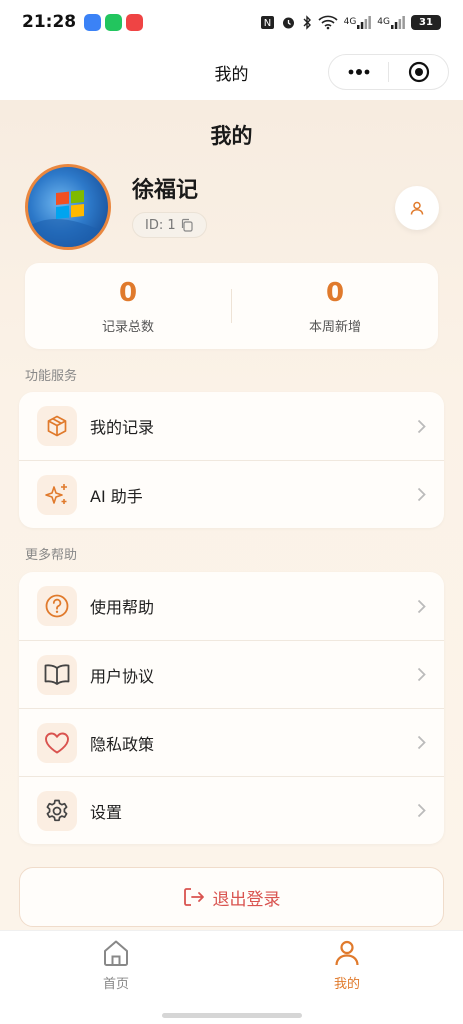 The image size is (463, 1024). What do you see at coordinates (231, 22) in the screenshot?
I see `status-bar: 21:28 N 4G 4G 31` at bounding box center [231, 22].